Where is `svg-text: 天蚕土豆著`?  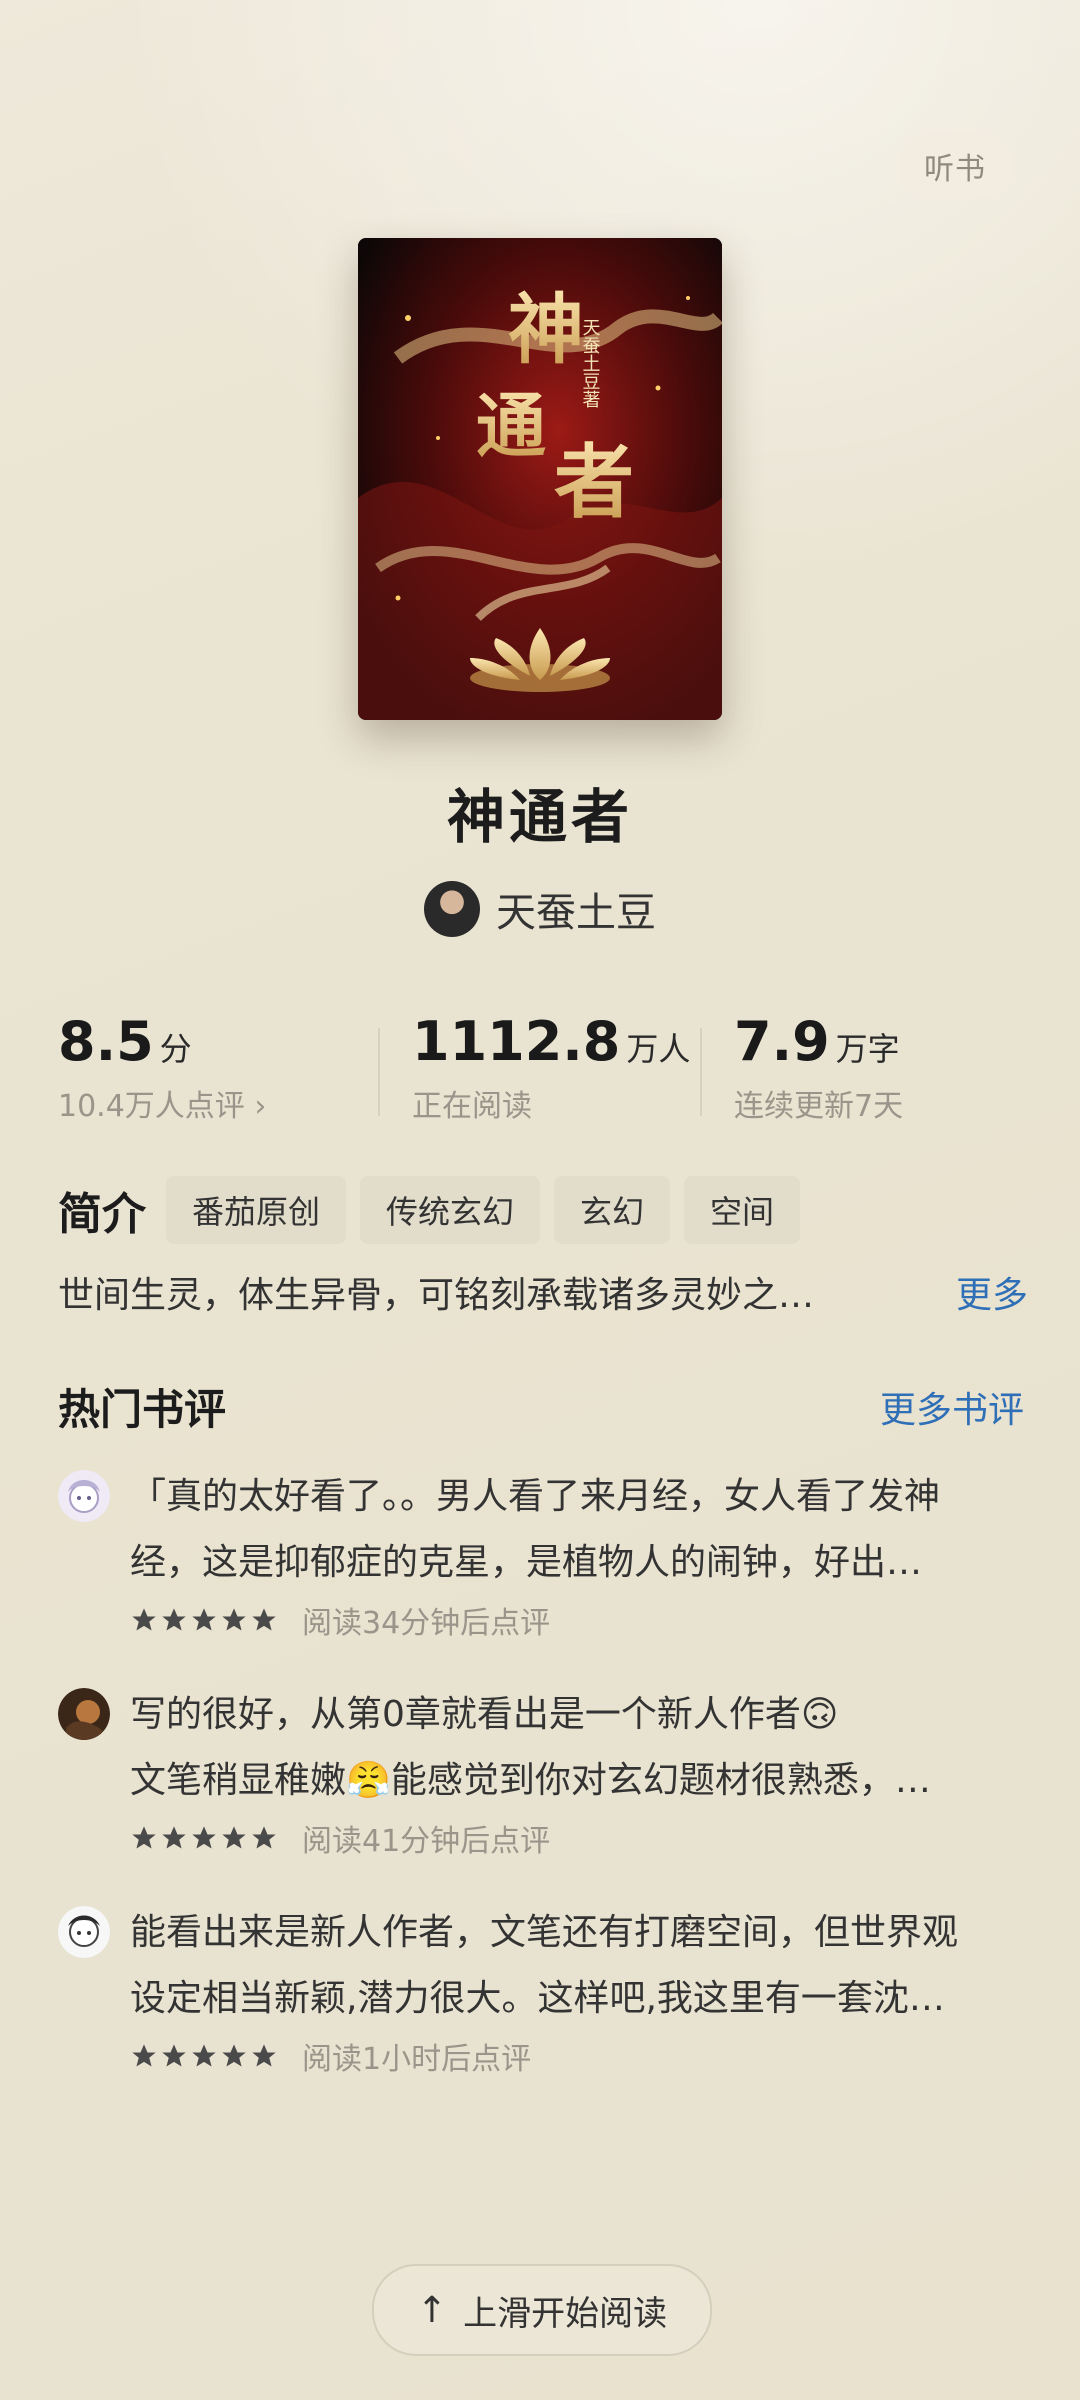 svg-text: 天蚕土豆著 is located at coordinates (590, 363).